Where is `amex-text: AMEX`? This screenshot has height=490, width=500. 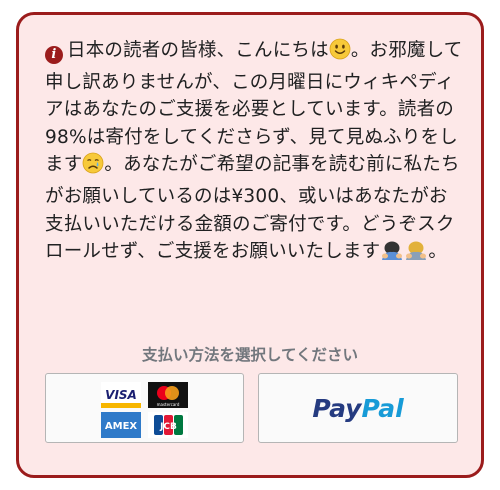 amex-text: AMEX is located at coordinates (121, 426).